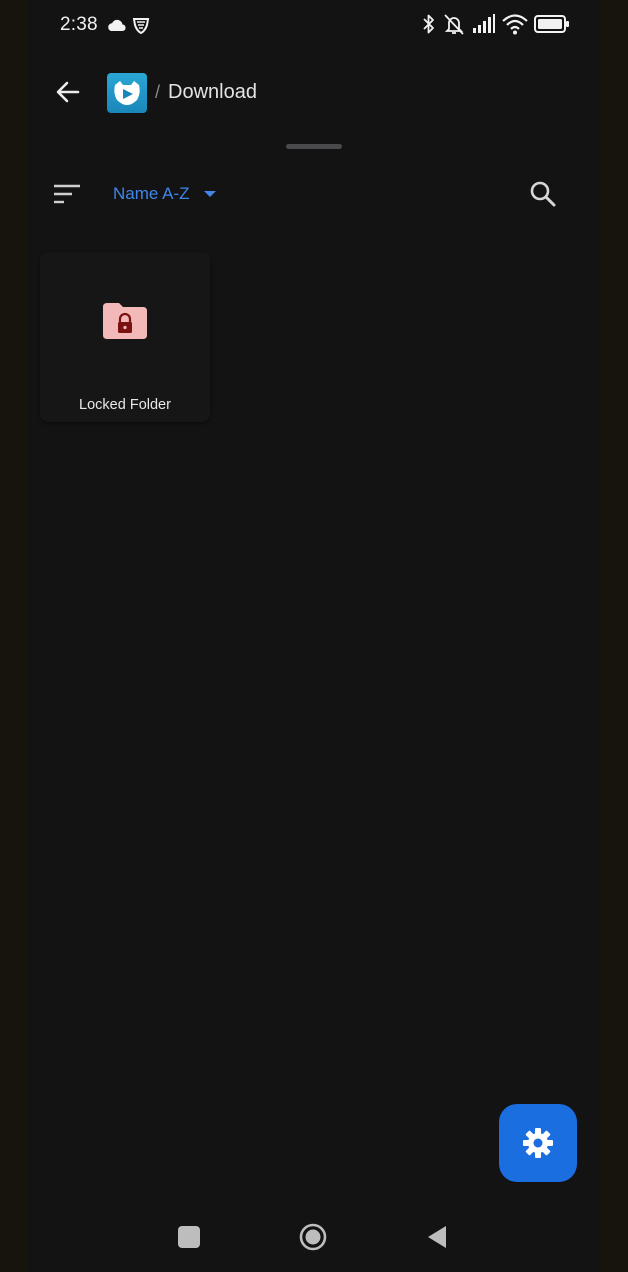 The width and height of the screenshot is (628, 1272). I want to click on cloud-icon, so click(117, 25).